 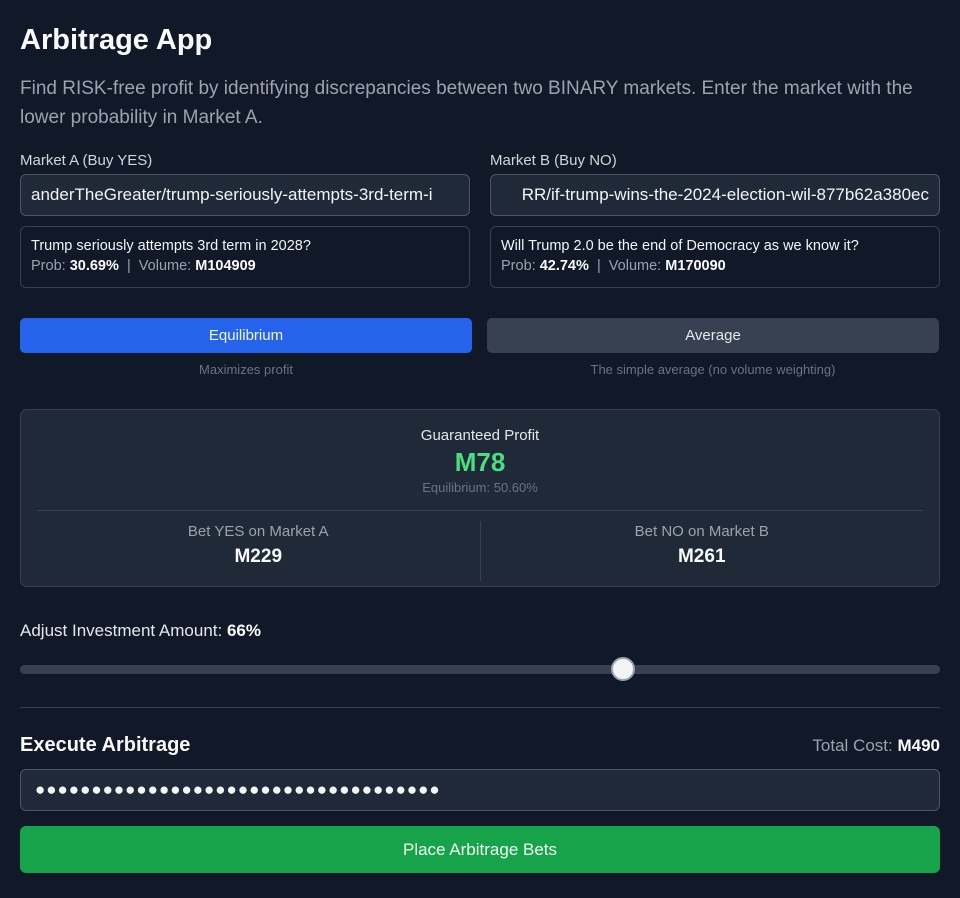 I want to click on equilibrium-button: Equilibrium, so click(x=246, y=335).